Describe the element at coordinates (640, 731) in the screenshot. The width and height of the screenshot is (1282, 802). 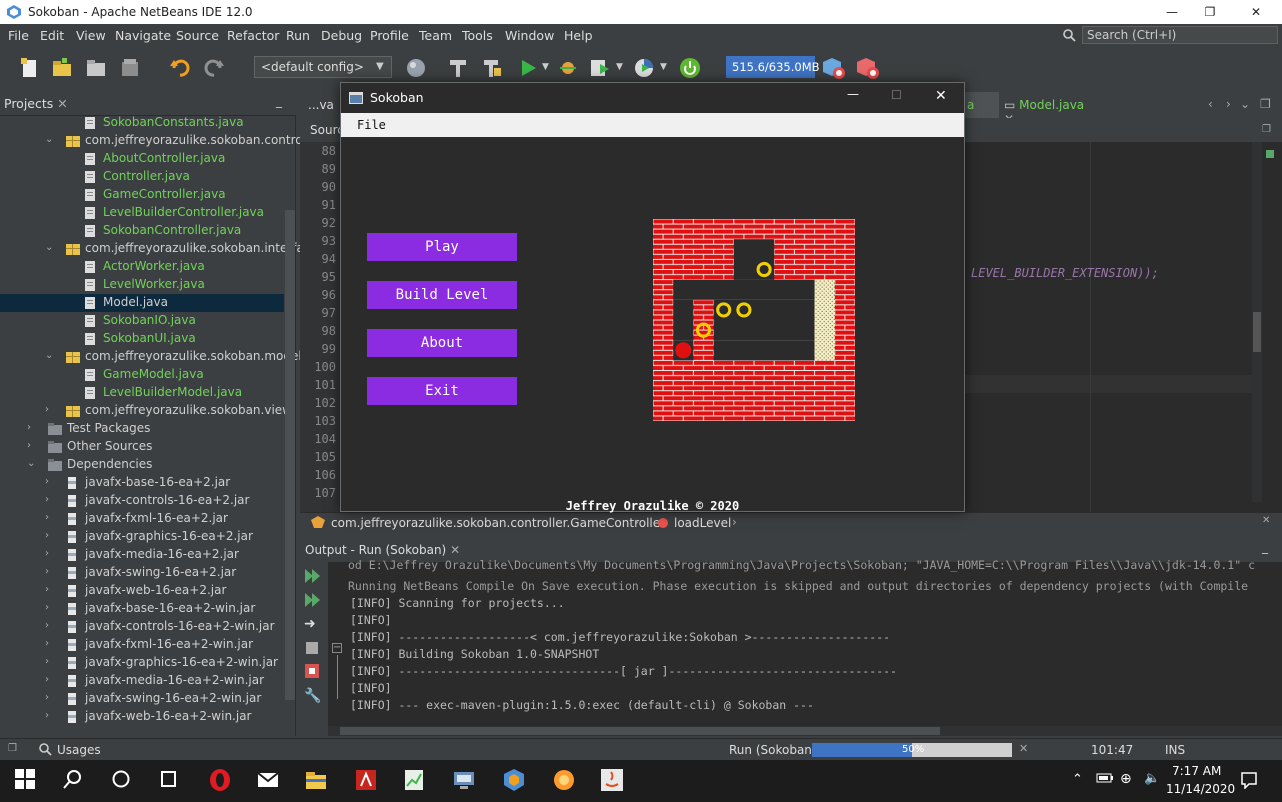
I see `output-scrollbar-thumb` at that location.